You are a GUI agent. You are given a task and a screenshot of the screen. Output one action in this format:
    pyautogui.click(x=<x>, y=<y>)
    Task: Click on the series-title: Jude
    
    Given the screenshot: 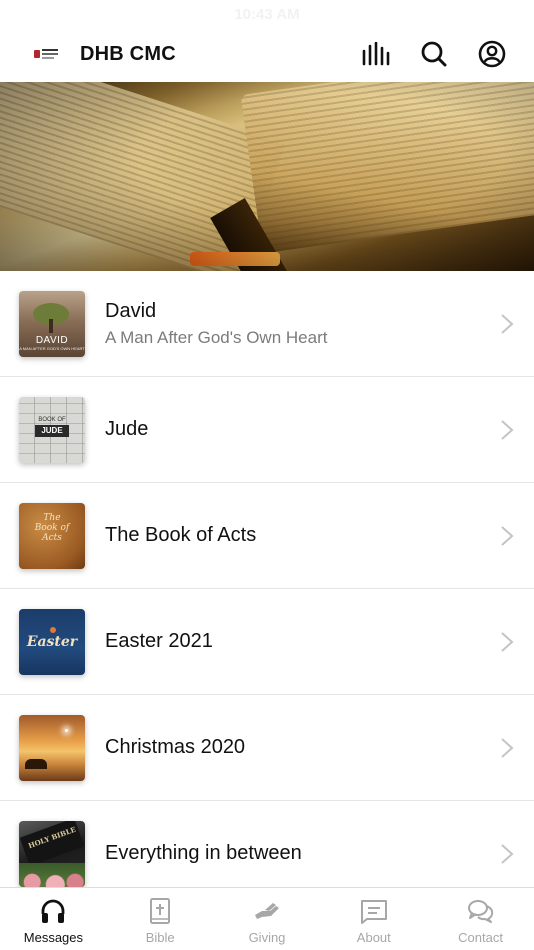 What is the action you would take?
    pyautogui.click(x=127, y=429)
    